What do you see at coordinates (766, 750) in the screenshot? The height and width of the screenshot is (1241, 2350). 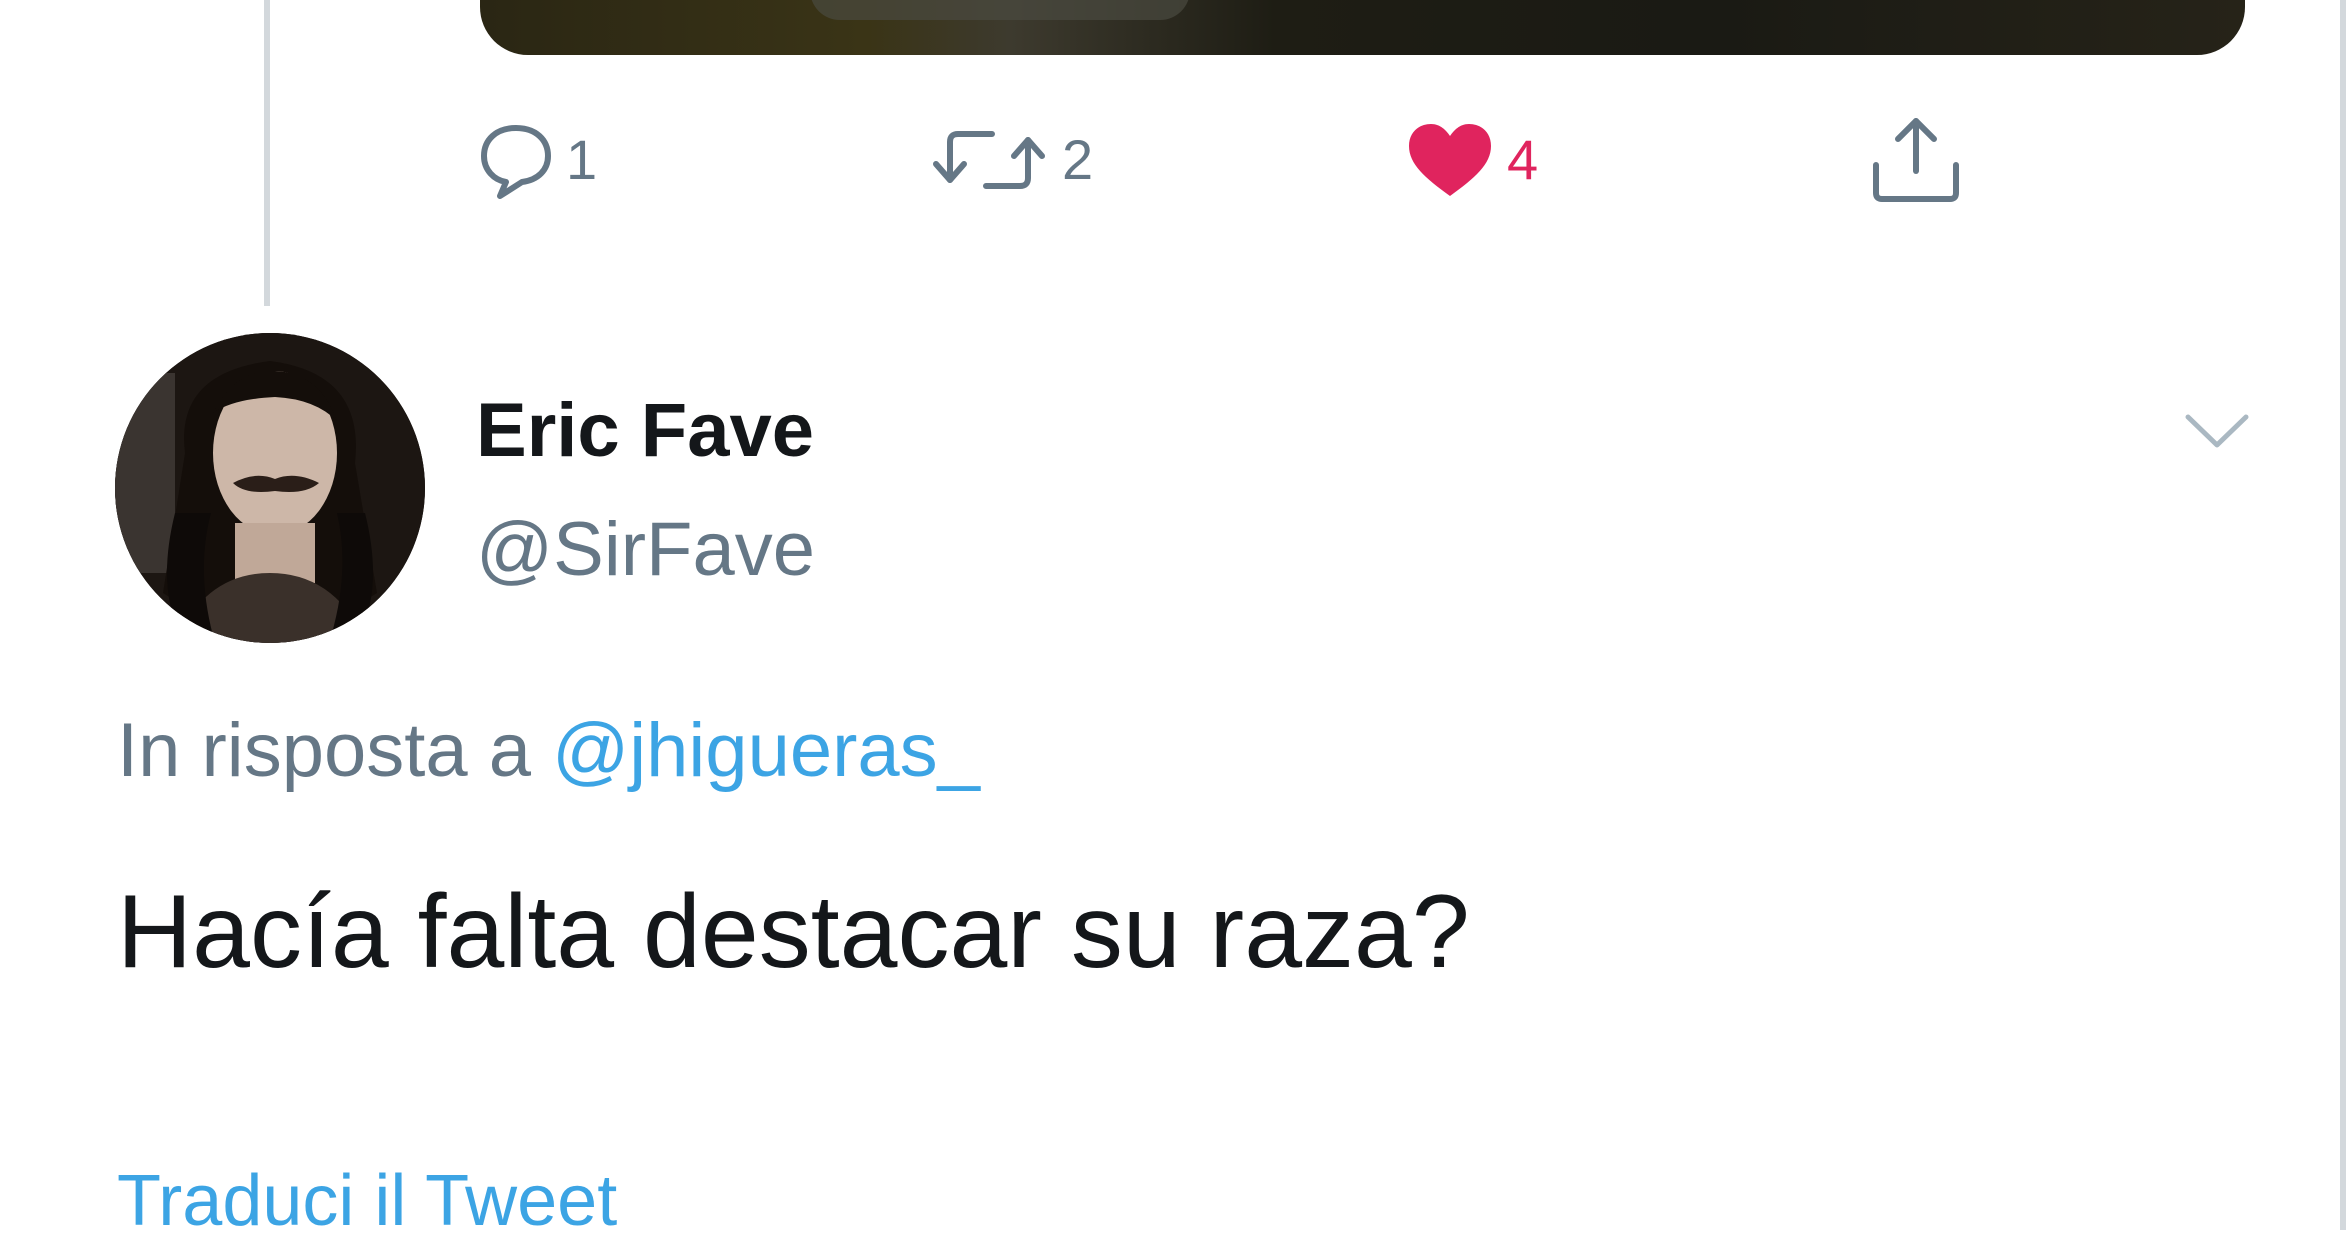 I see `reply-mention-link: @jhigueras_` at bounding box center [766, 750].